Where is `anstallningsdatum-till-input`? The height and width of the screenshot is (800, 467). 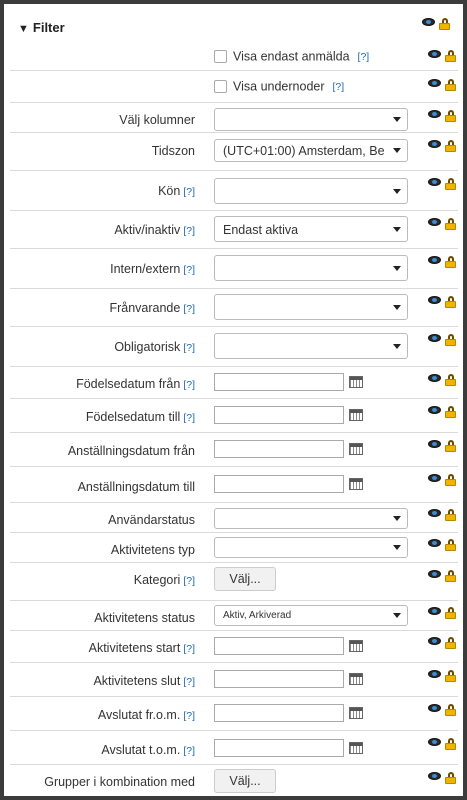 anstallningsdatum-till-input is located at coordinates (279, 484).